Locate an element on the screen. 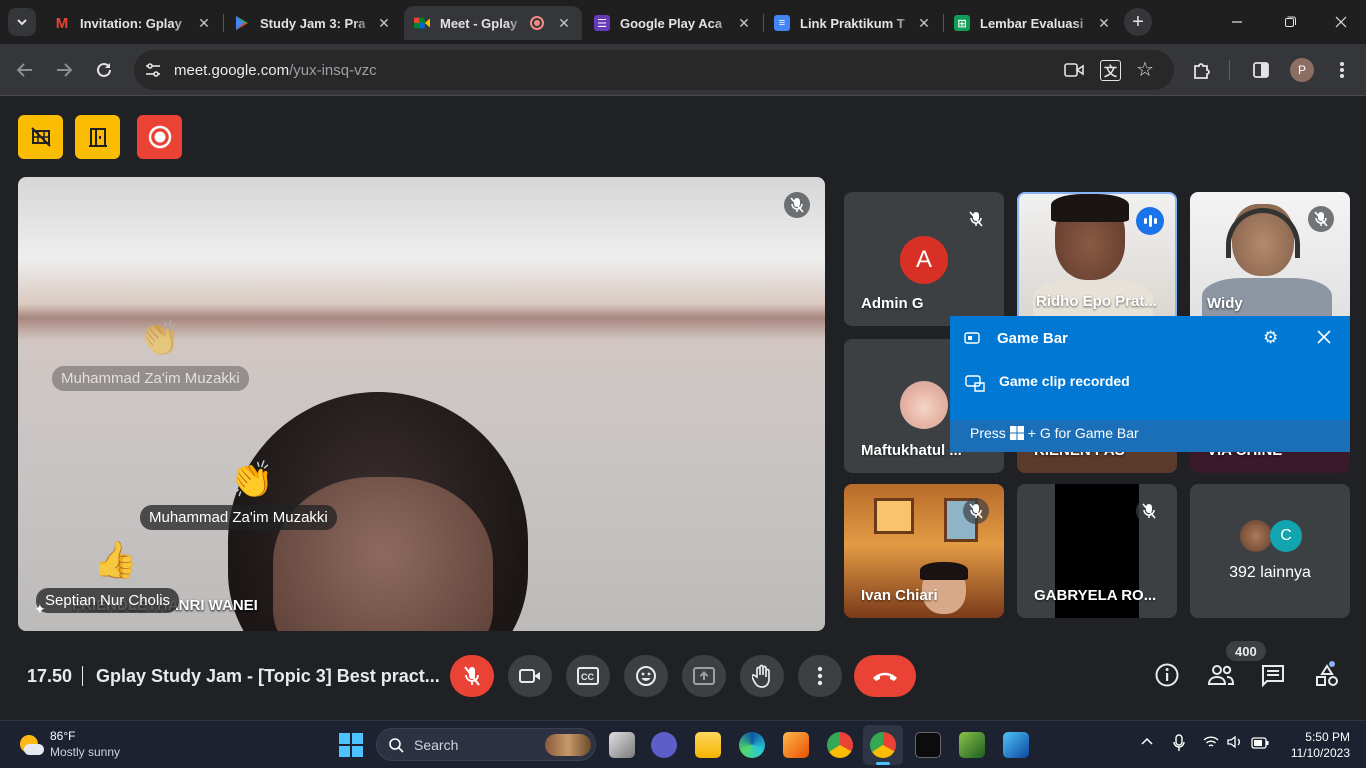  video-camera-icon is located at coordinates (529, 676).